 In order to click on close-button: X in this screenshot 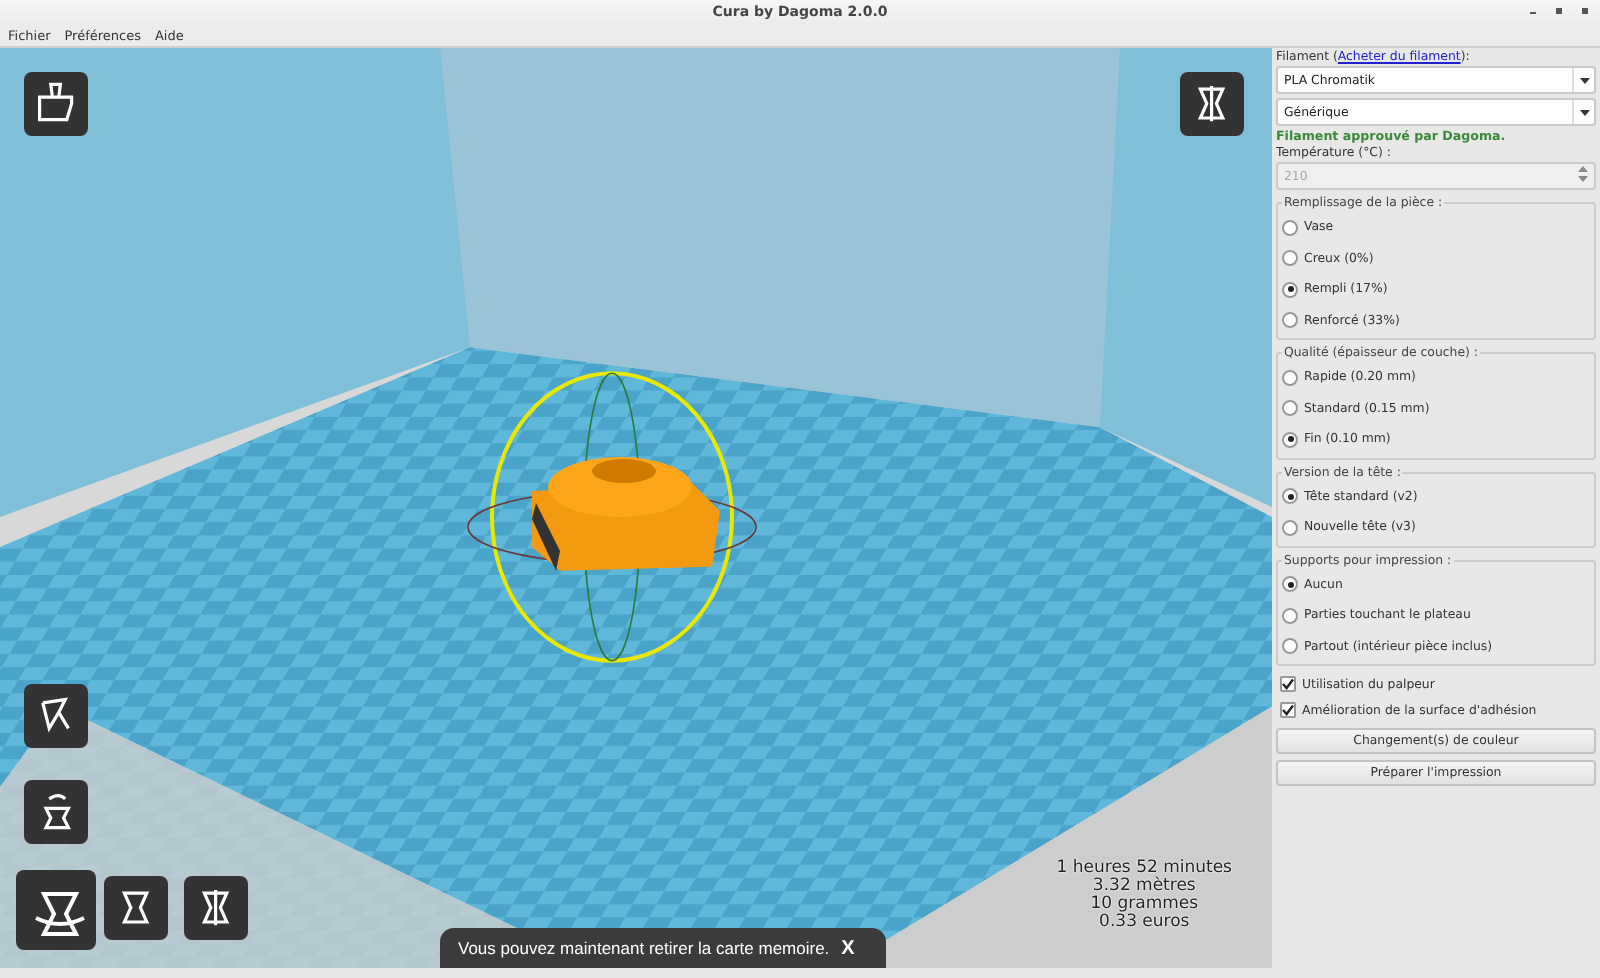, I will do `click(848, 948)`.